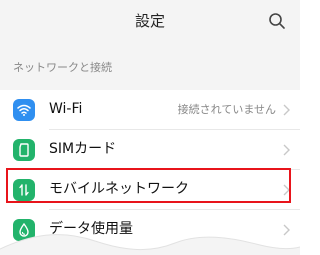 The image size is (320, 255). Describe the element at coordinates (62, 67) in the screenshot. I see `section-label: ネットワークと接続` at that location.